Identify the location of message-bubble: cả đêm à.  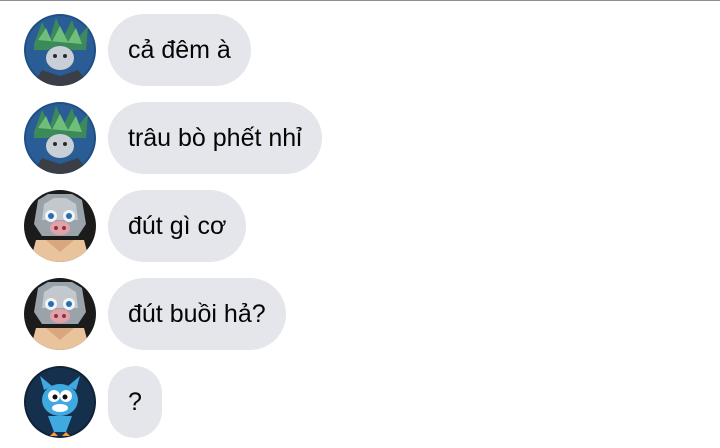
(179, 50).